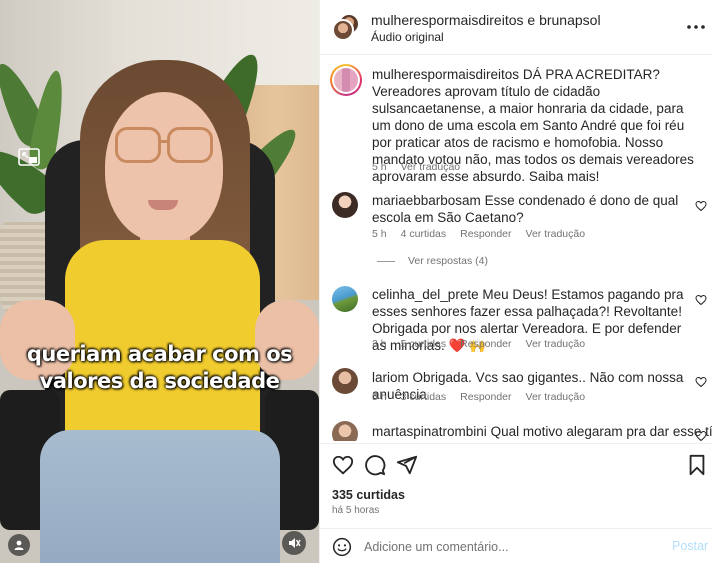 The image size is (712, 563). I want to click on post-time: há 5 horas, so click(356, 510).